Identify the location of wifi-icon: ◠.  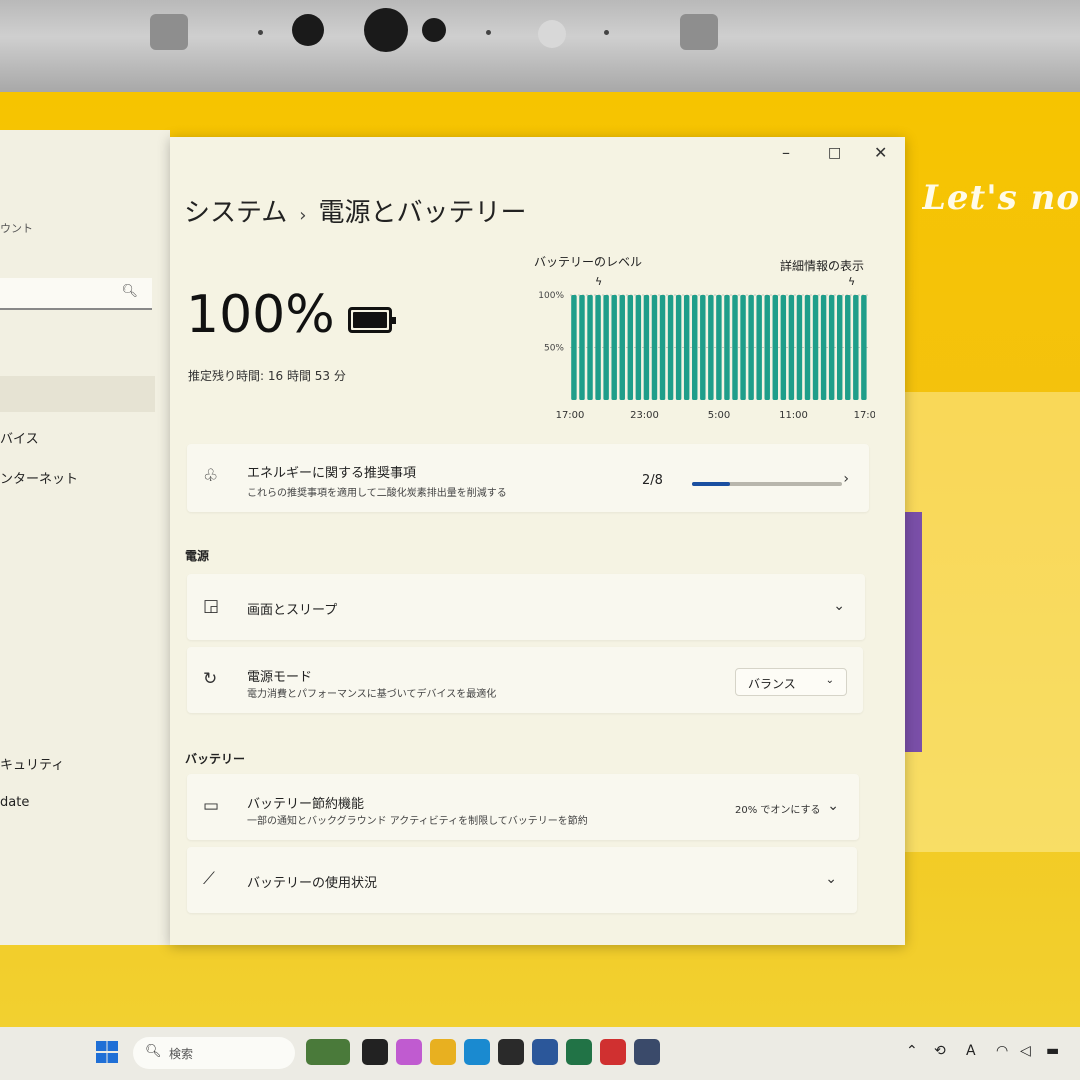
(1002, 1051).